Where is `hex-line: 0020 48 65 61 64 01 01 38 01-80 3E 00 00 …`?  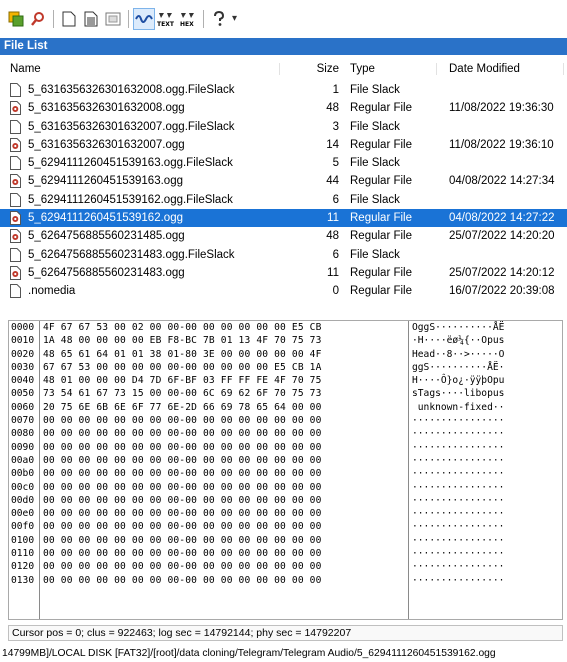 hex-line: 0020 48 65 61 64 01 01 38 01-80 3E 00 00 … is located at coordinates (285, 354).